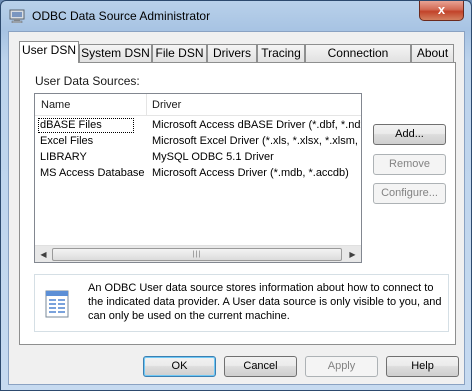 The image size is (472, 391). Describe the element at coordinates (358, 60) in the screenshot. I see `tab-connection-pooling: Connection Pooling` at that location.